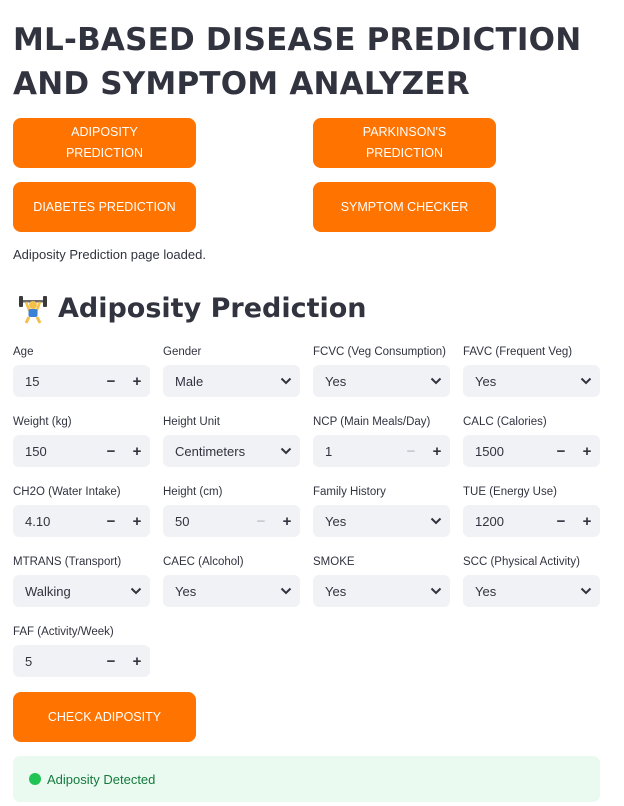  What do you see at coordinates (111, 661) in the screenshot?
I see `faf-decrement-button: −` at bounding box center [111, 661].